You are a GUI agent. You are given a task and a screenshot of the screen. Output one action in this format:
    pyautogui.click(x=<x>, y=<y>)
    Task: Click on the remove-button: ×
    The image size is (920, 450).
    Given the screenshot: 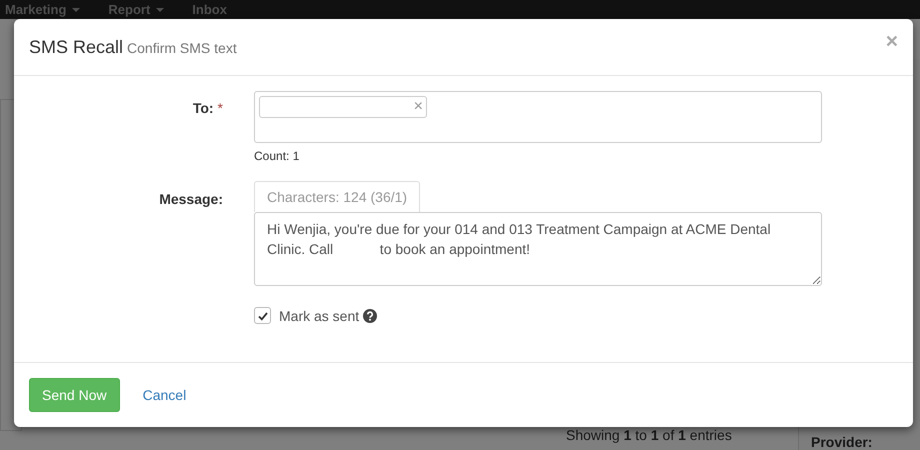 What is the action you would take?
    pyautogui.click(x=418, y=107)
    